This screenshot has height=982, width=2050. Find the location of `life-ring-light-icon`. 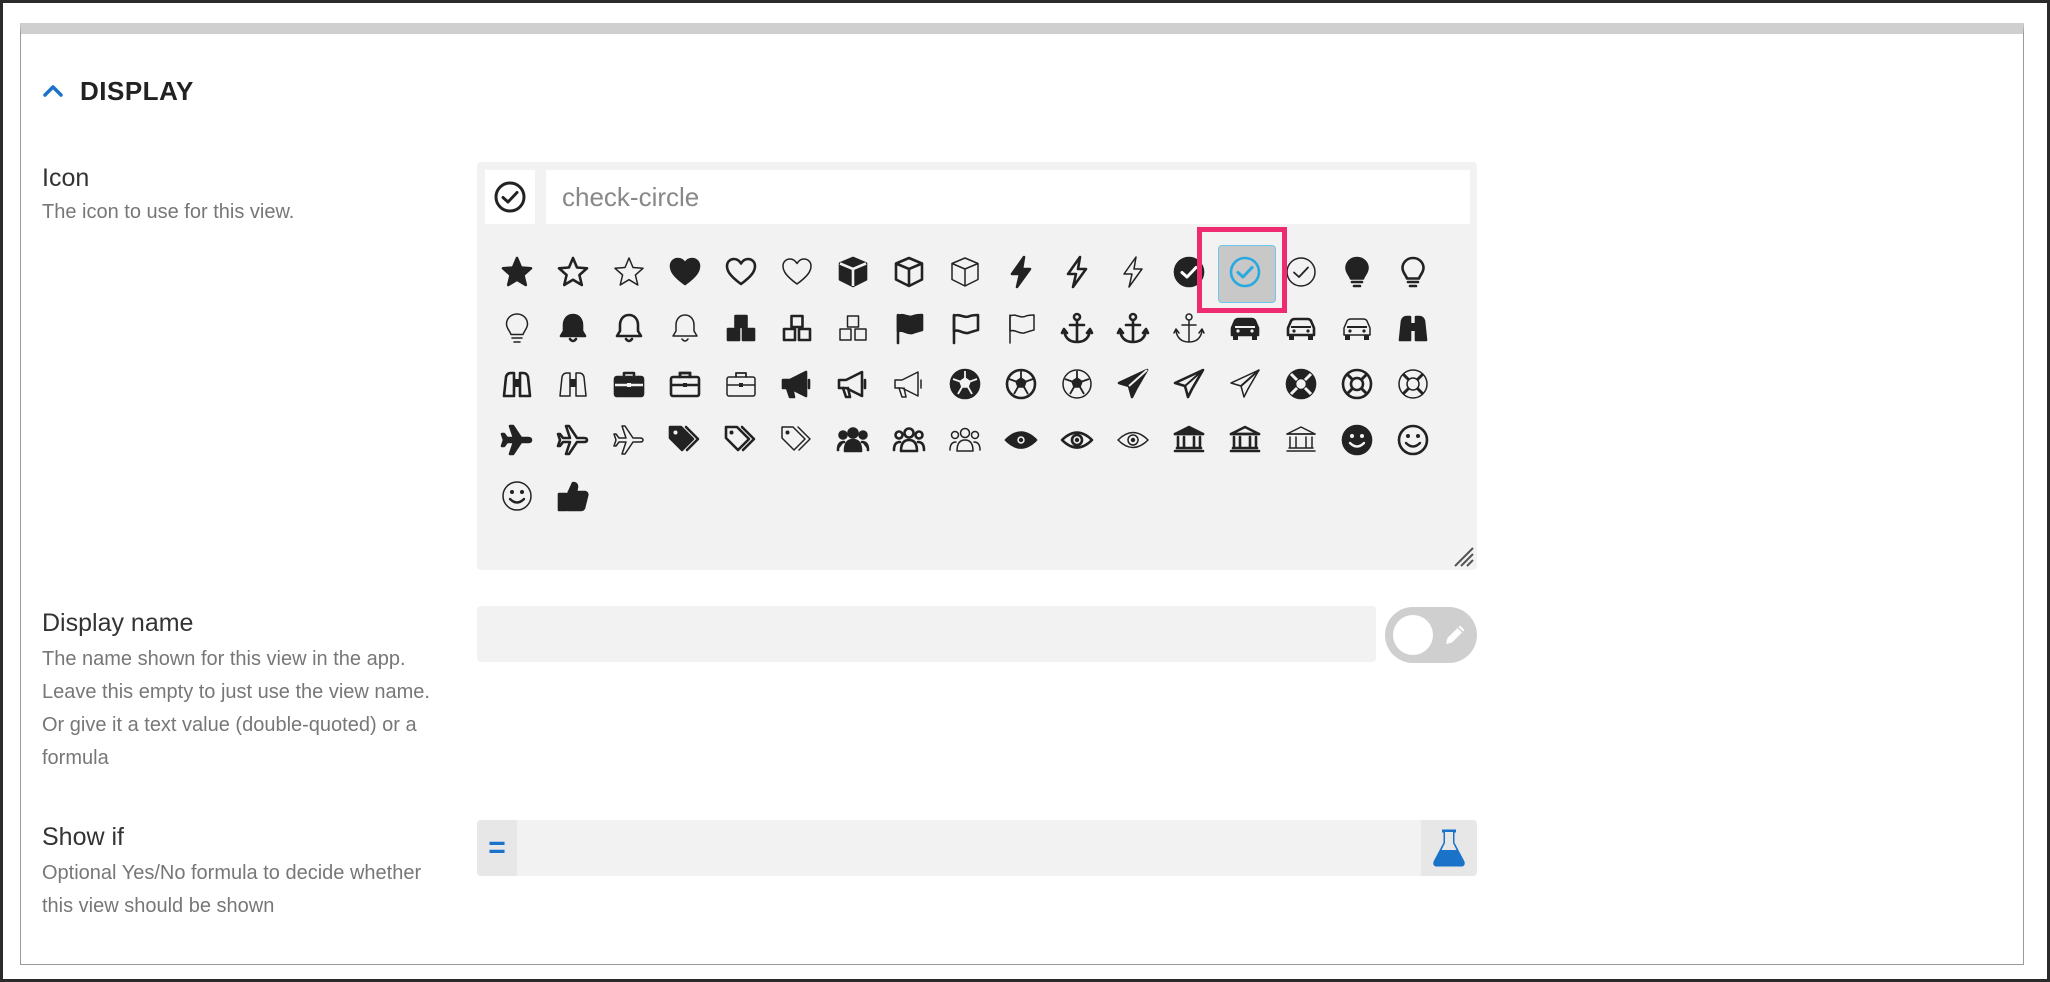

life-ring-light-icon is located at coordinates (1413, 384).